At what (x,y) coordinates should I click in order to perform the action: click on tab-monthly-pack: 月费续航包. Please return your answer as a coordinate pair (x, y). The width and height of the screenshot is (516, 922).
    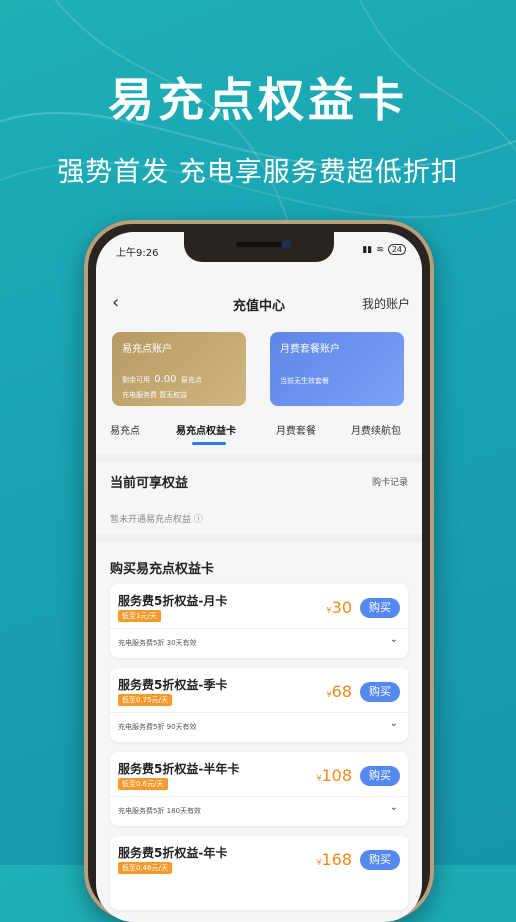
    Looking at the image, I should click on (376, 429).